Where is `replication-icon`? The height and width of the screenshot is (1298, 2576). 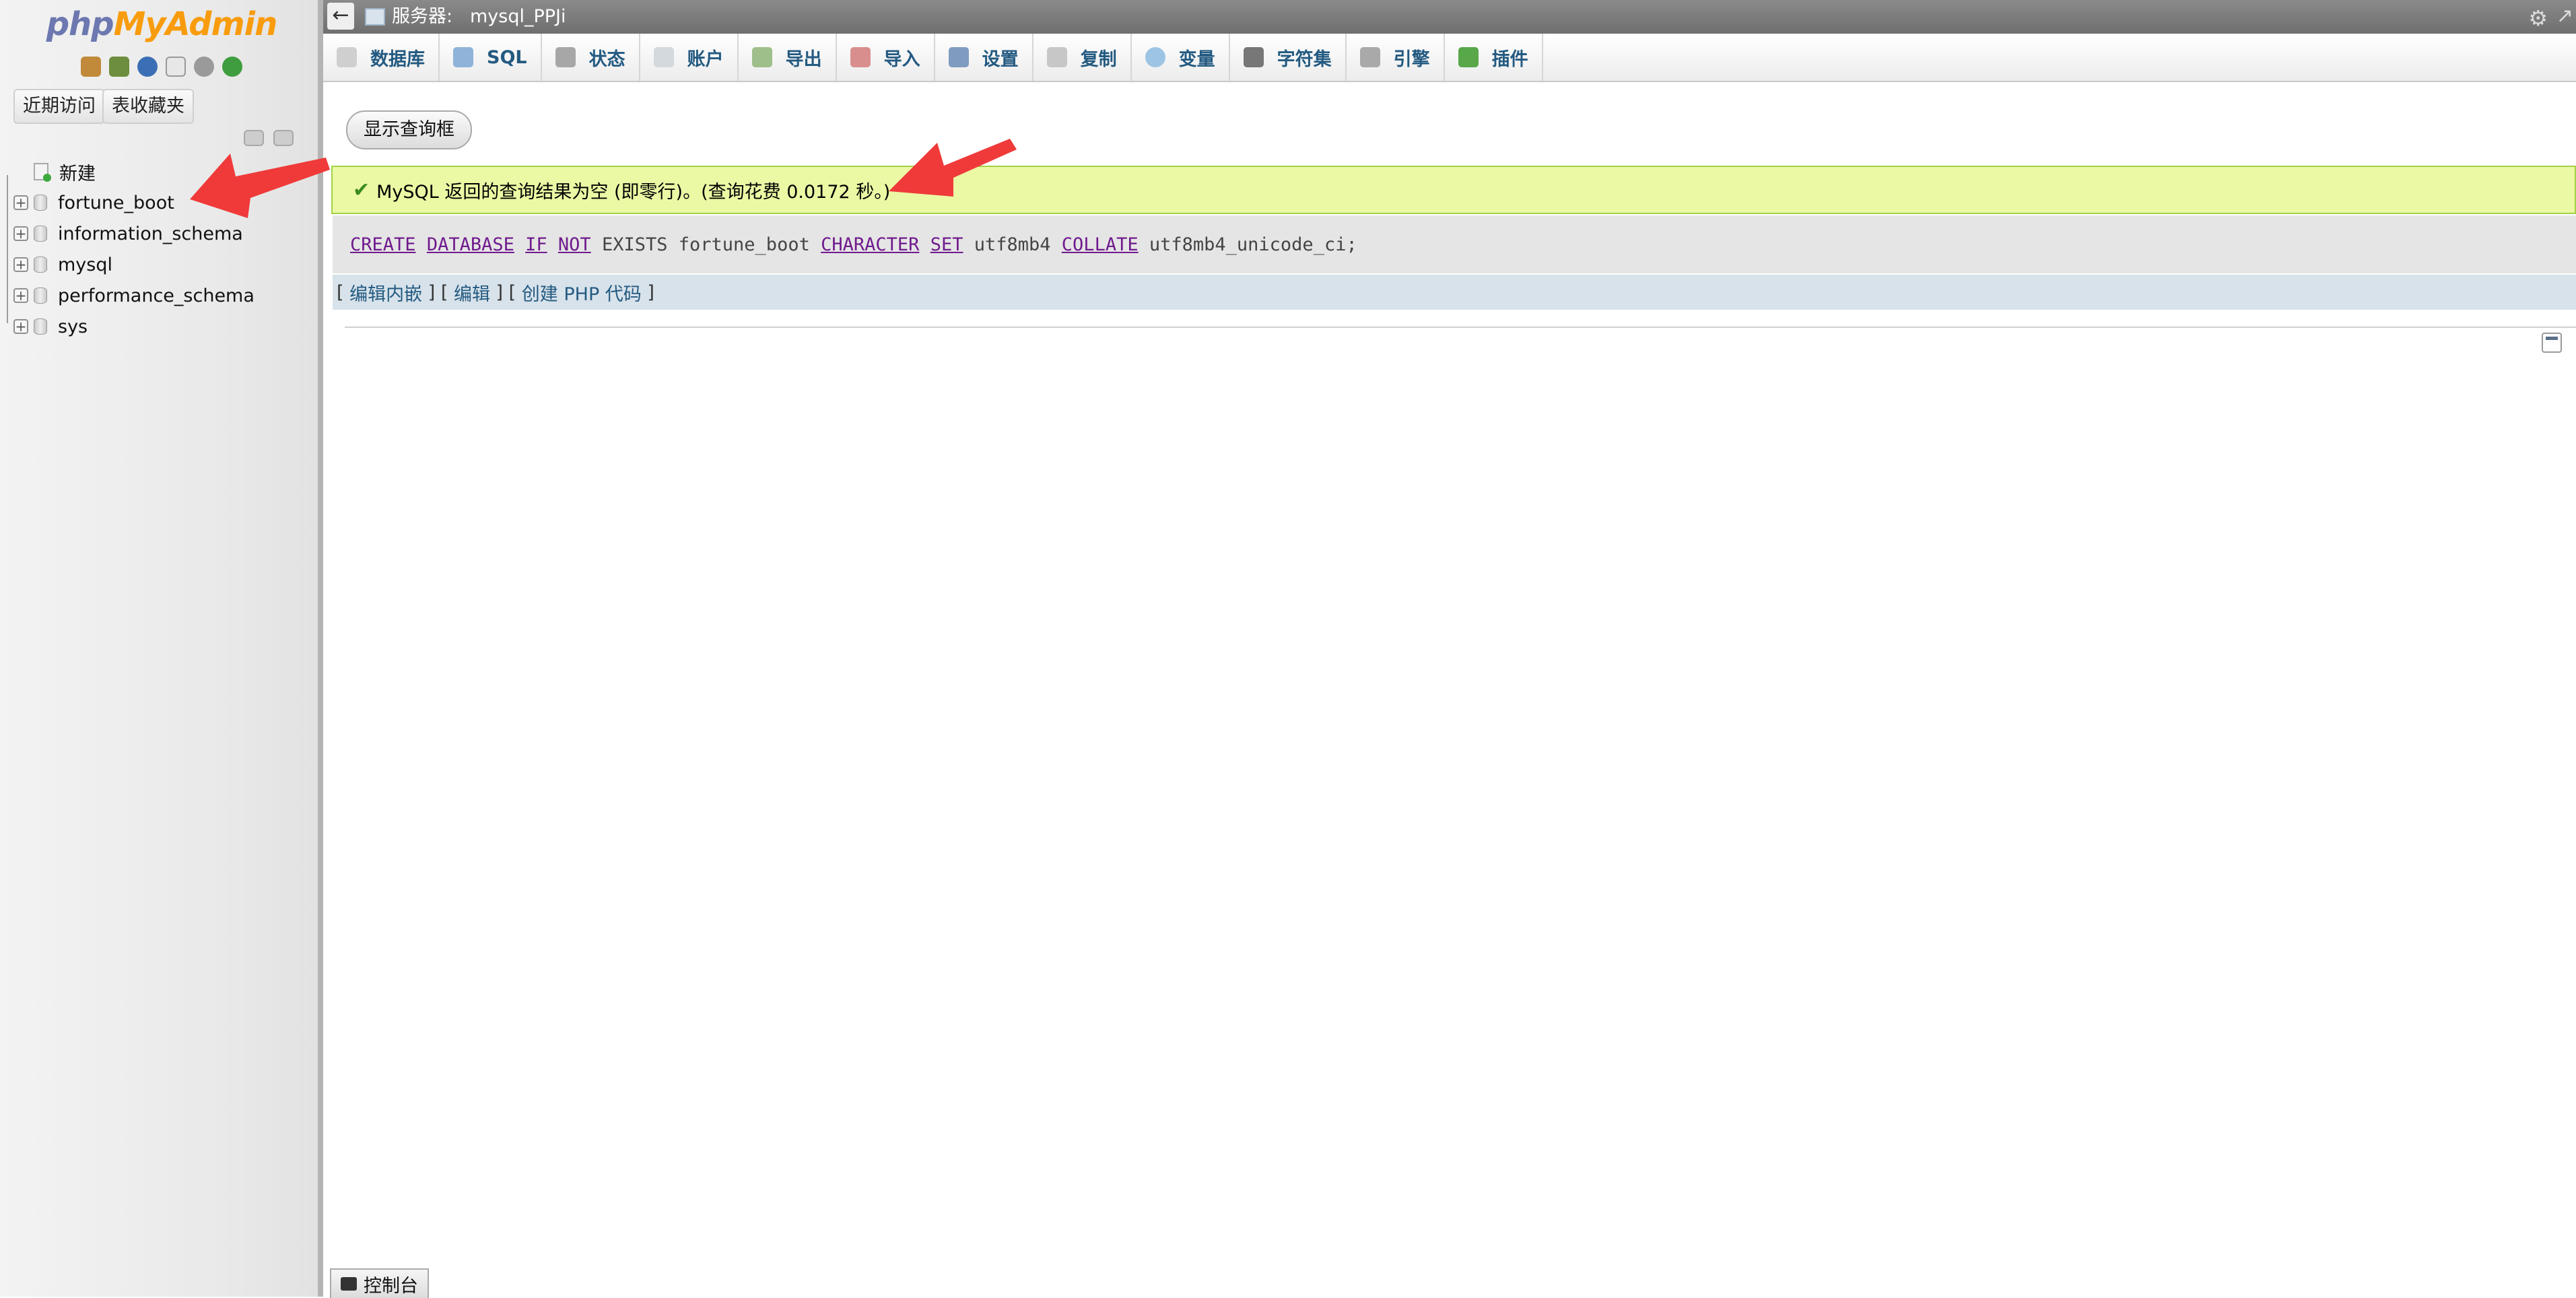 replication-icon is located at coordinates (1056, 57).